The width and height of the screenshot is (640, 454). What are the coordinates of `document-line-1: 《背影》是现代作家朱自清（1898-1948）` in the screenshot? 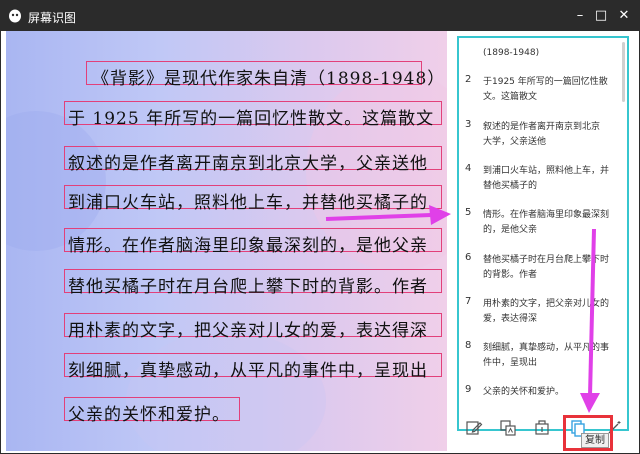 It's located at (269, 79).